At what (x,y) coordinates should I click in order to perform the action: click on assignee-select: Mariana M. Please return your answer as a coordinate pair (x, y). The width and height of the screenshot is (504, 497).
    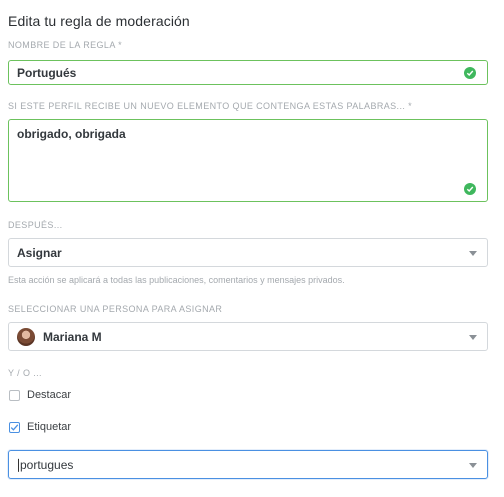
    Looking at the image, I should click on (248, 336).